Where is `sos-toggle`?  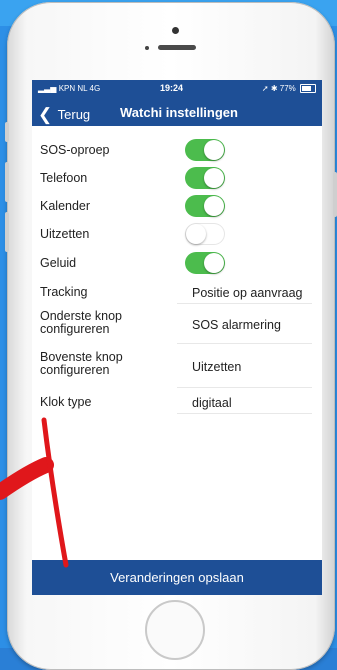 sos-toggle is located at coordinates (205, 150).